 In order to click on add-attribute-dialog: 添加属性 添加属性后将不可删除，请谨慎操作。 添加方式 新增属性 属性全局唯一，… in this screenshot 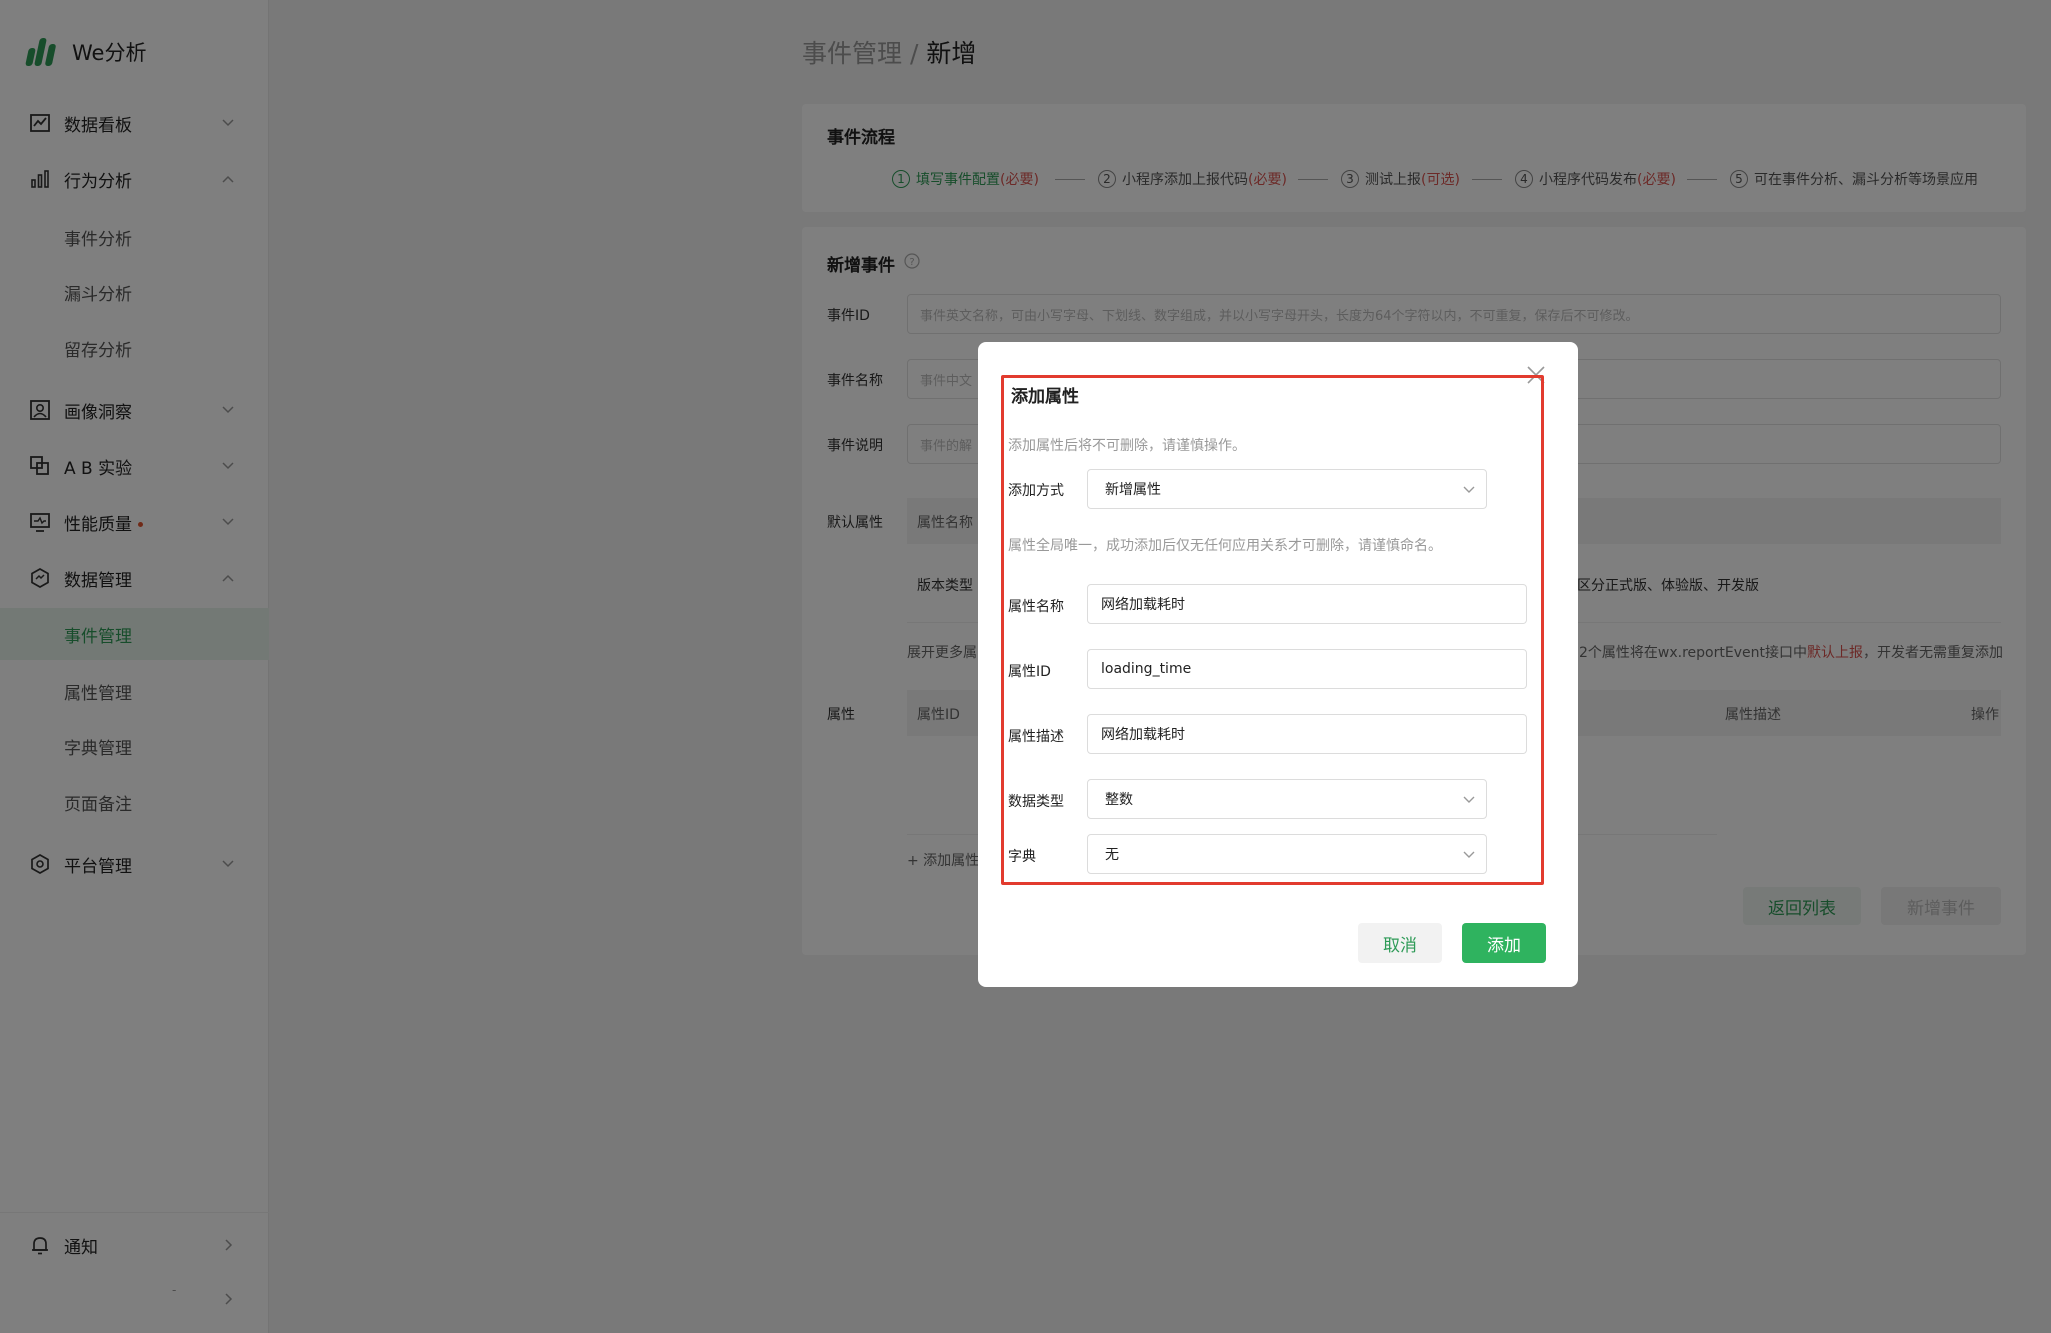, I will do `click(1278, 664)`.